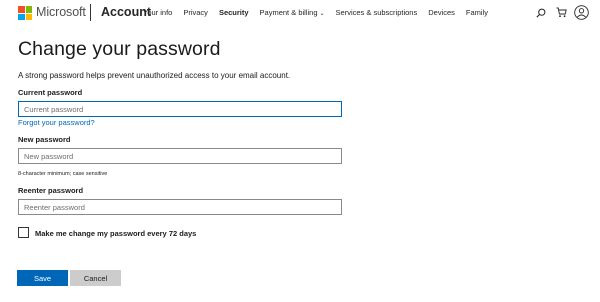  I want to click on brand-name: Microsoft, so click(61, 12).